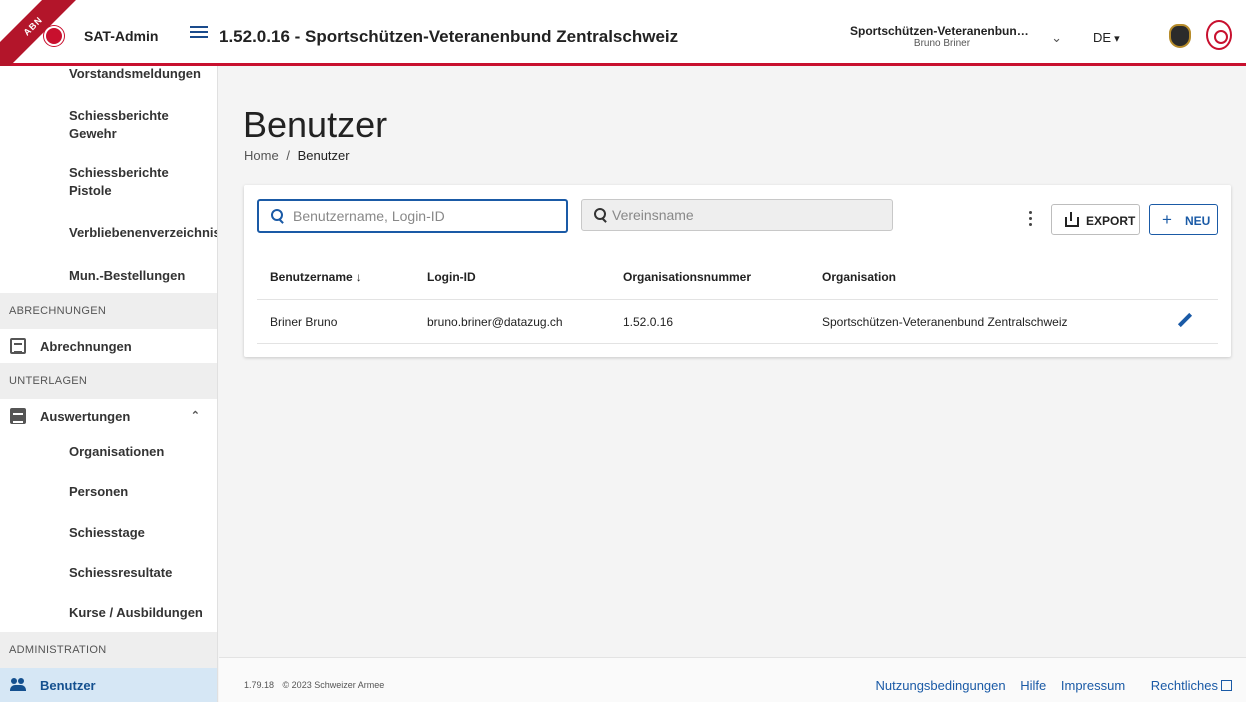 The width and height of the screenshot is (1246, 702). I want to click on sidebar-item-auswertungen: Auswertungen ⌃, so click(108, 416).